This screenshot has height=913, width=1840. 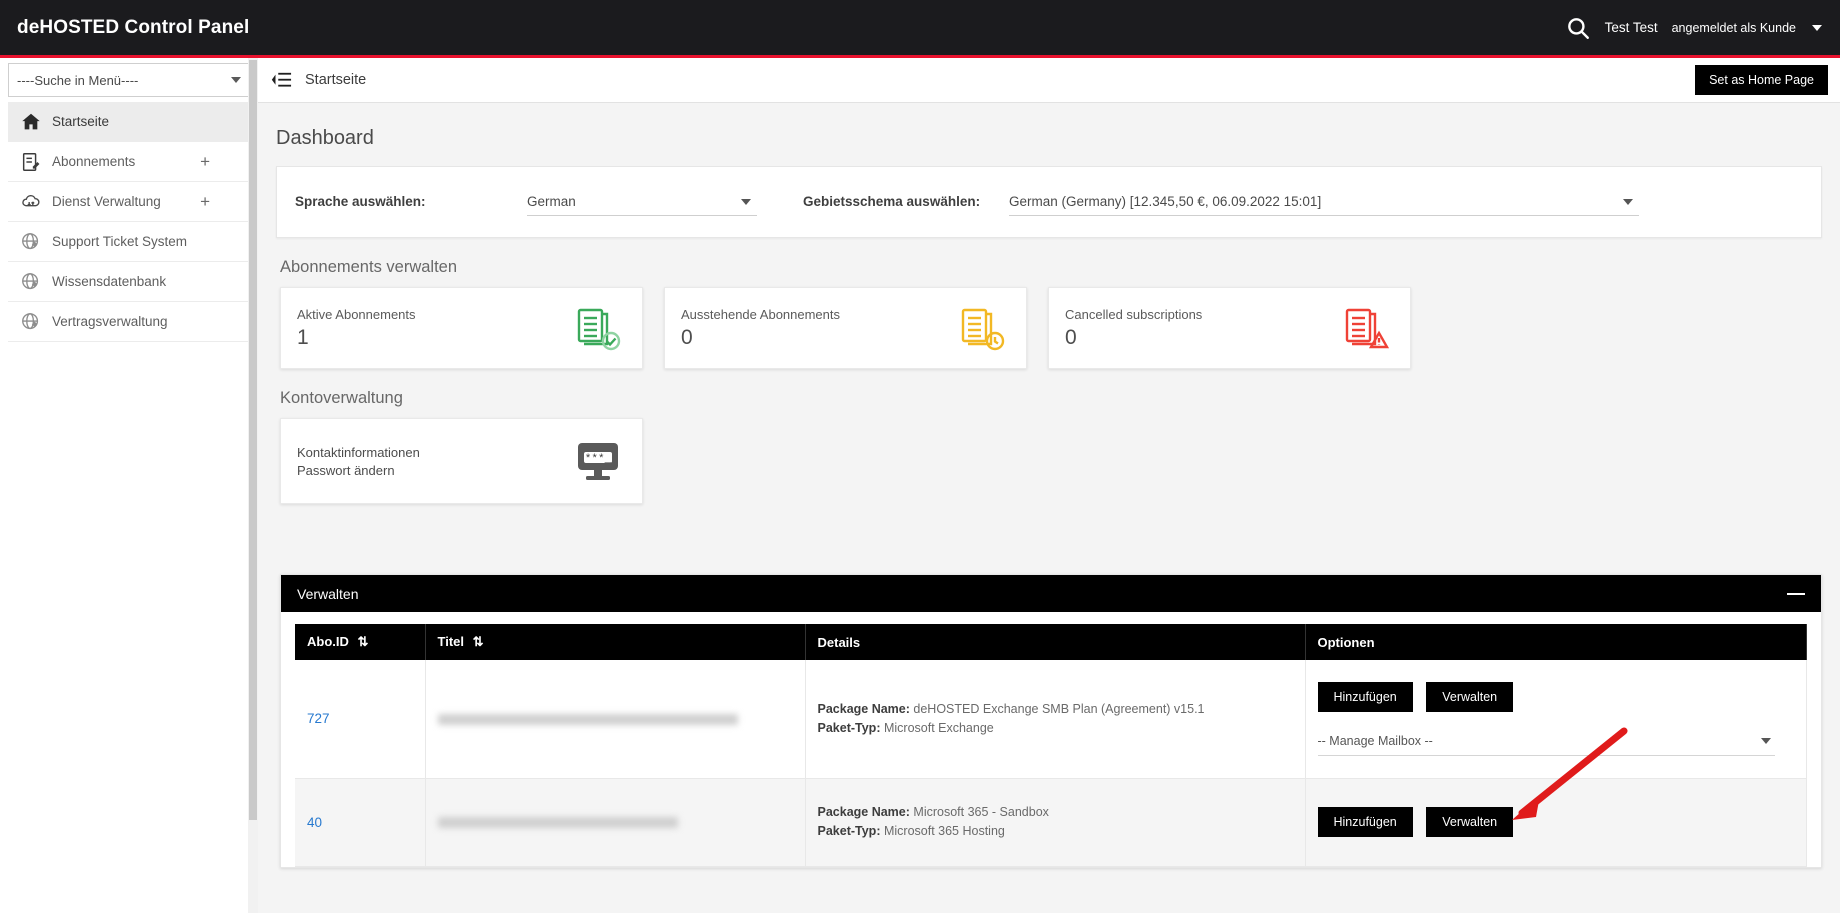 What do you see at coordinates (106, 201) in the screenshot?
I see `sidebar-item-label: Dienst Verwaltung` at bounding box center [106, 201].